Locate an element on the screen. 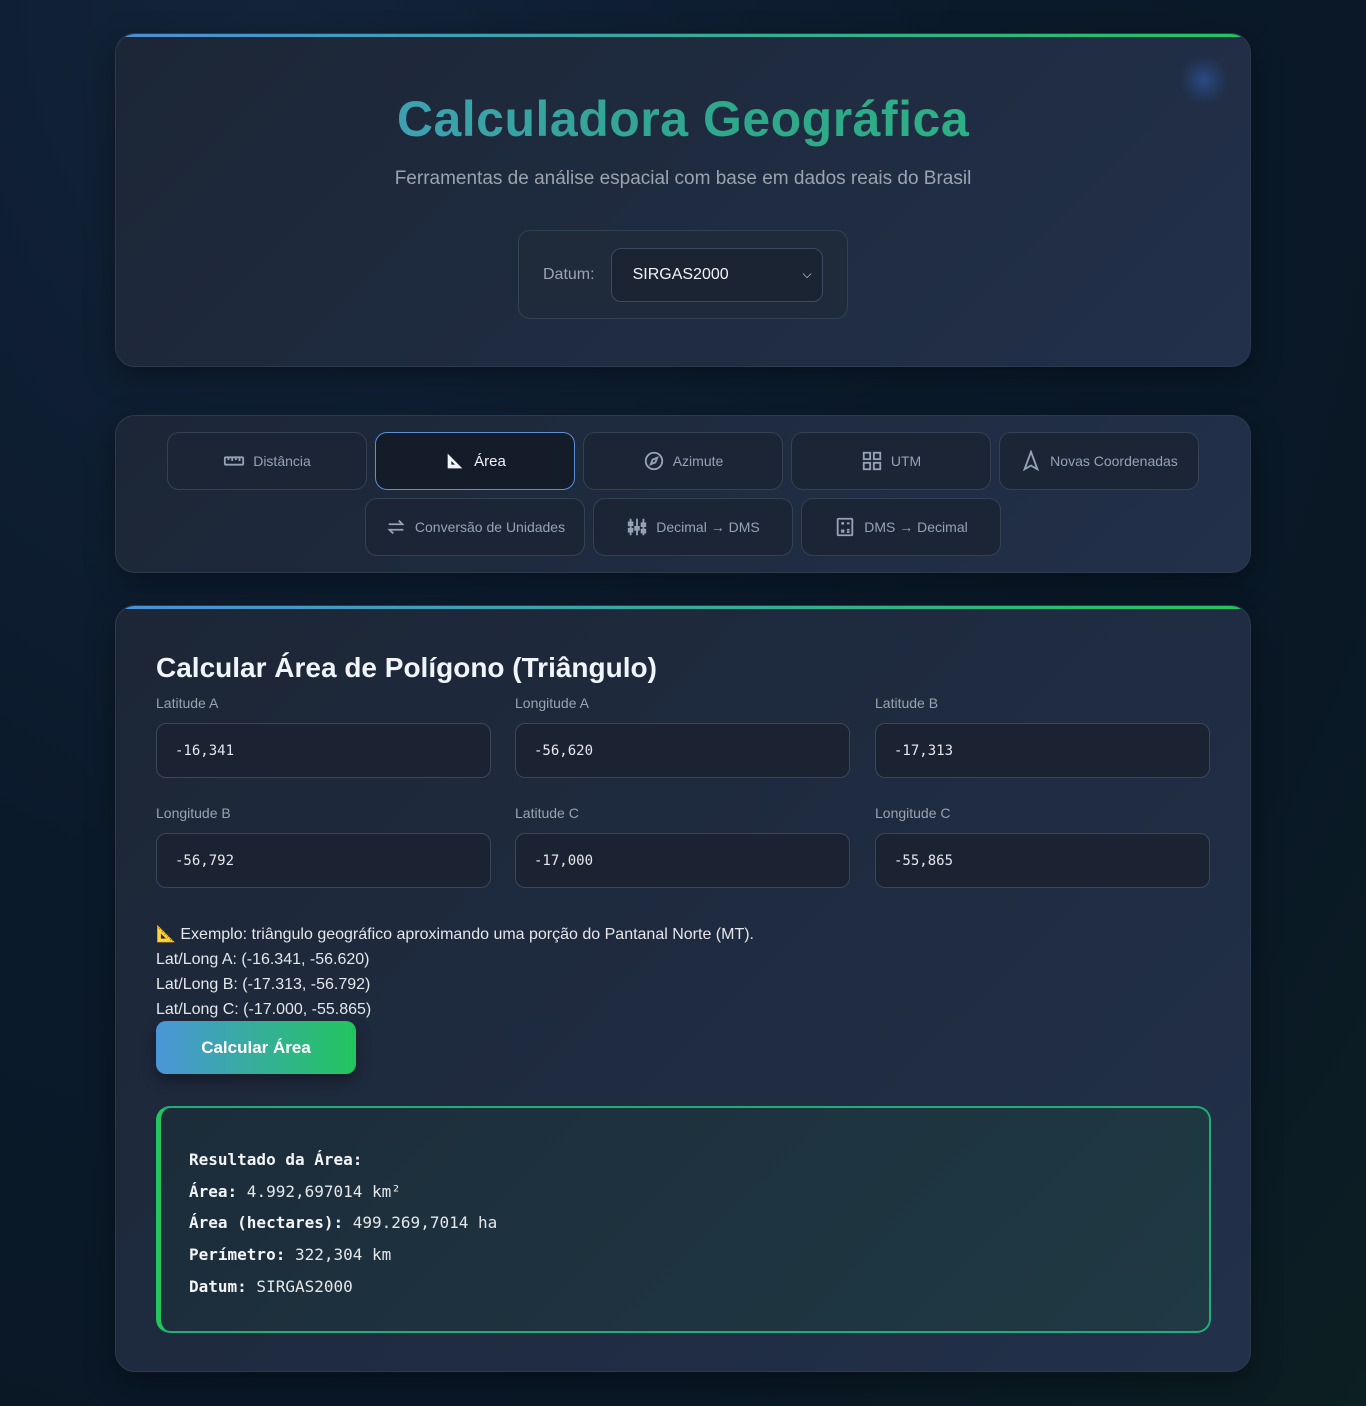 This screenshot has height=1406, width=1366. tab-label: Decimal → DMS is located at coordinates (708, 527).